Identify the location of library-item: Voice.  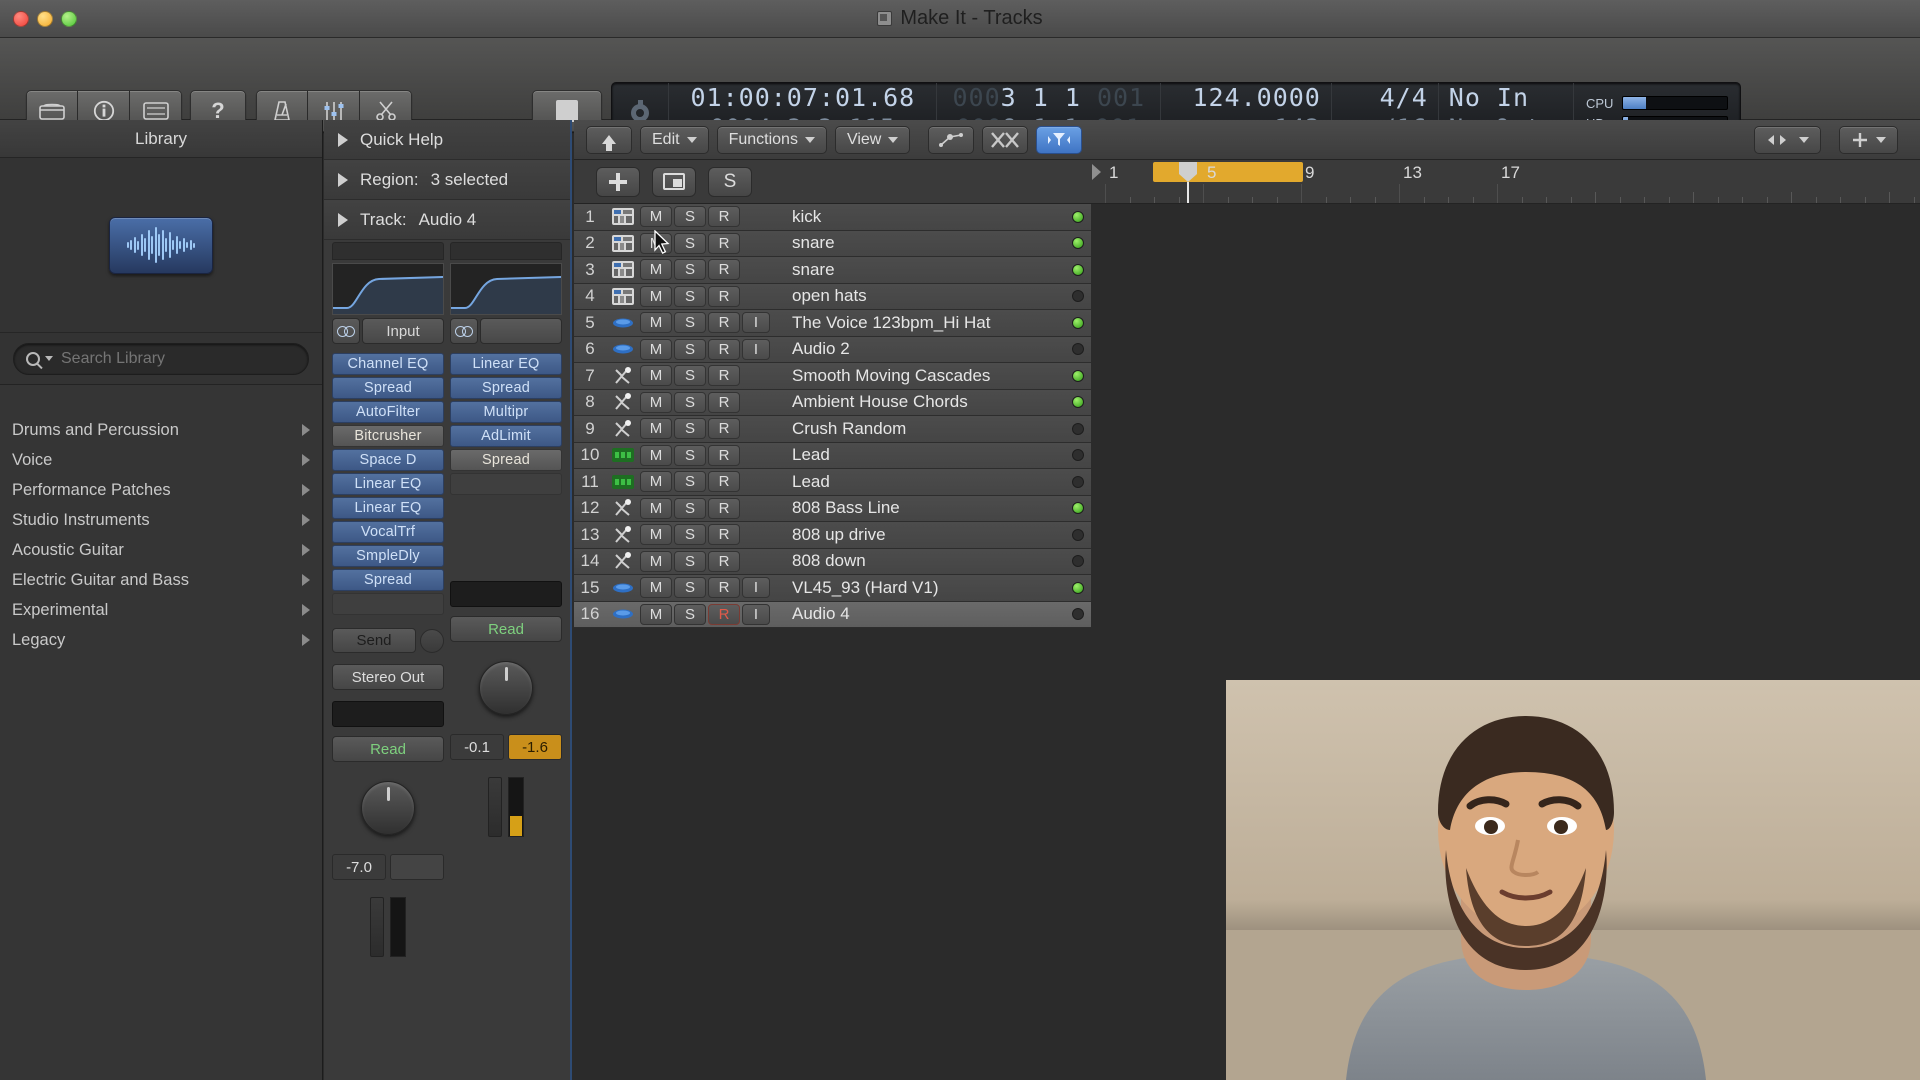
(161, 460).